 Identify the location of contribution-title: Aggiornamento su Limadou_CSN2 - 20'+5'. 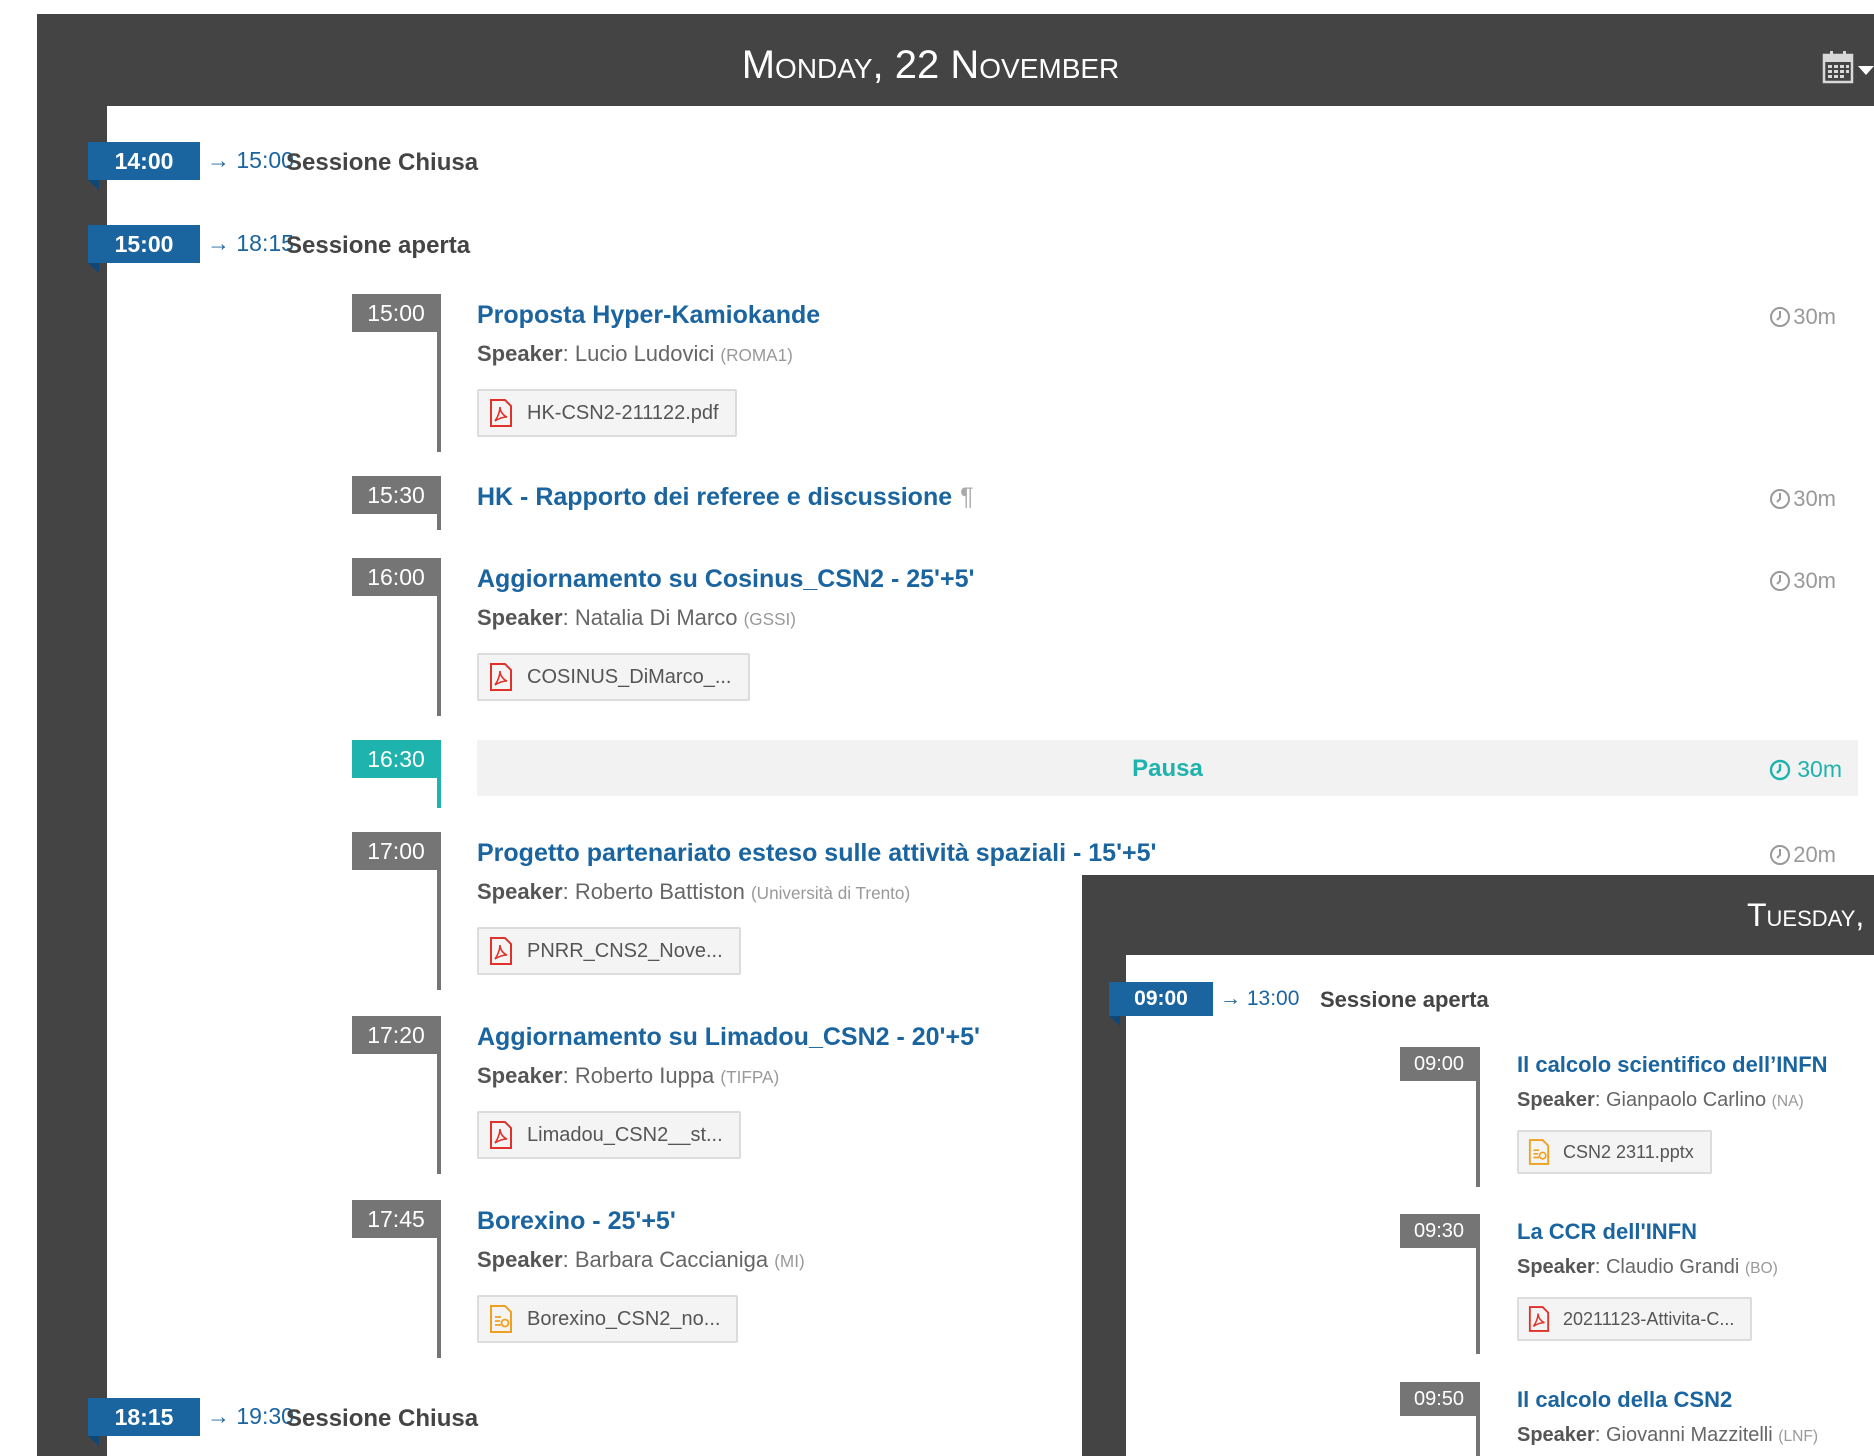
(728, 1037).